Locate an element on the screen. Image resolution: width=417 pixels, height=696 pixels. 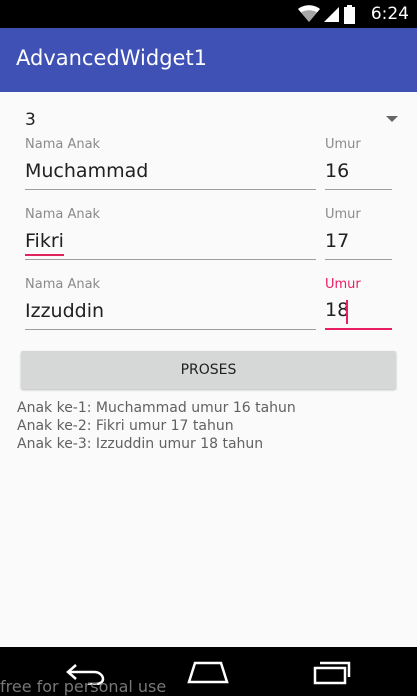
navigation-bar: free for personal use is located at coordinates (208, 671).